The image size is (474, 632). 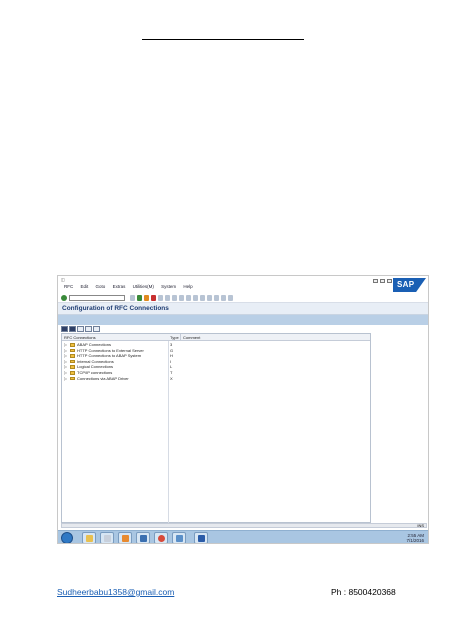 What do you see at coordinates (160, 298) in the screenshot?
I see `print-icon` at bounding box center [160, 298].